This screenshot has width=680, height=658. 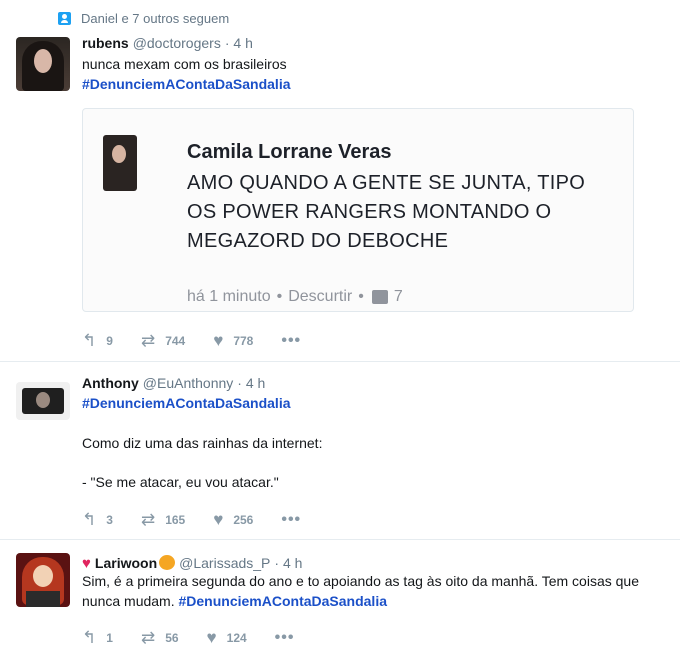 I want to click on retweet-button: ⇄ 56, so click(x=160, y=638).